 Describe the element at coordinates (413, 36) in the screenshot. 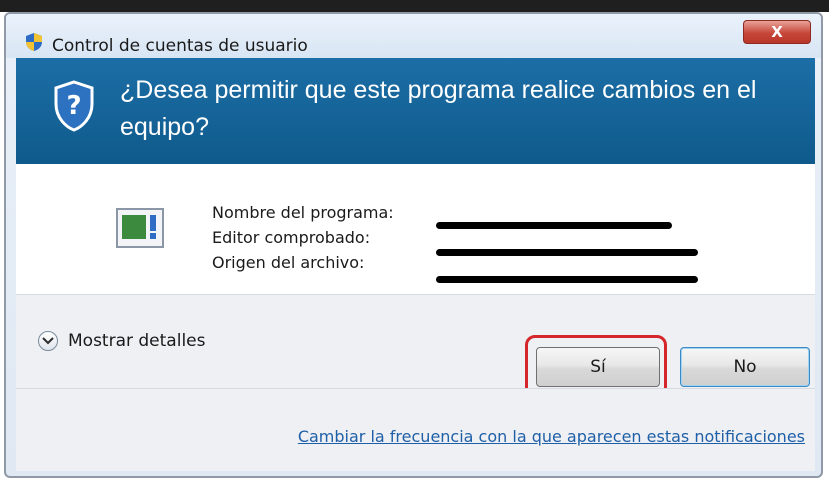

I see `title-bar: Control de cuentas de usuario X` at that location.